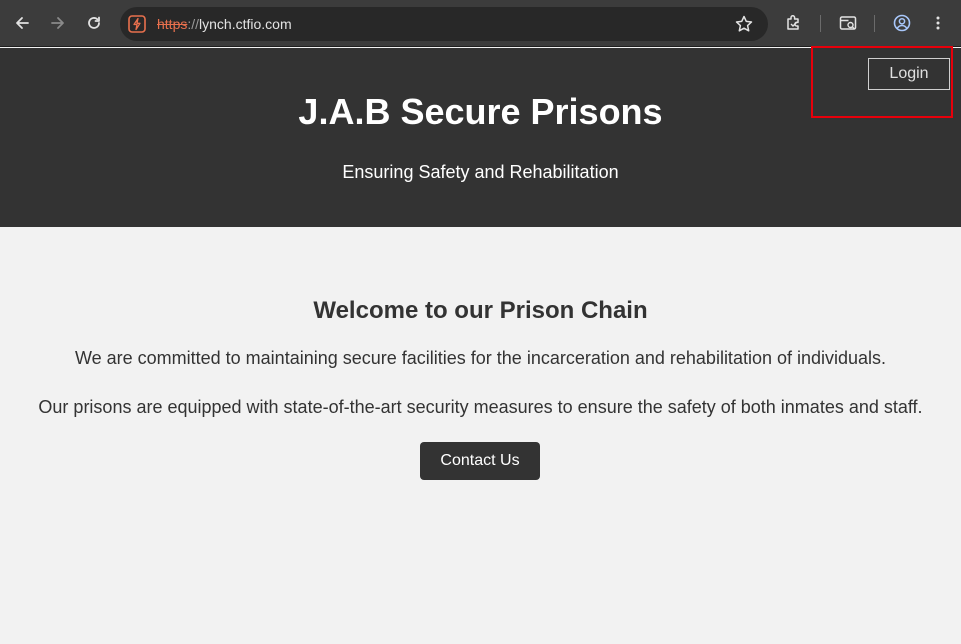 This screenshot has width=961, height=644. Describe the element at coordinates (58, 23) in the screenshot. I see `forward-arrow-icon` at that location.